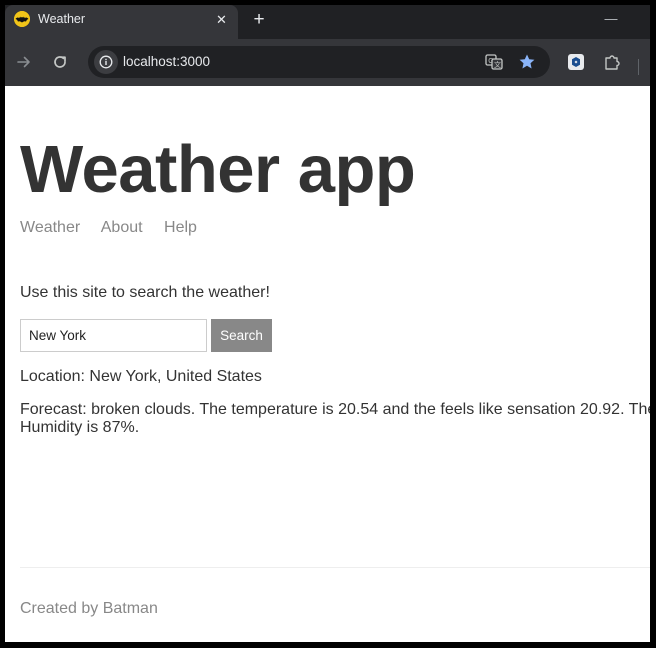  I want to click on close-tab-icon: ✕, so click(221, 19).